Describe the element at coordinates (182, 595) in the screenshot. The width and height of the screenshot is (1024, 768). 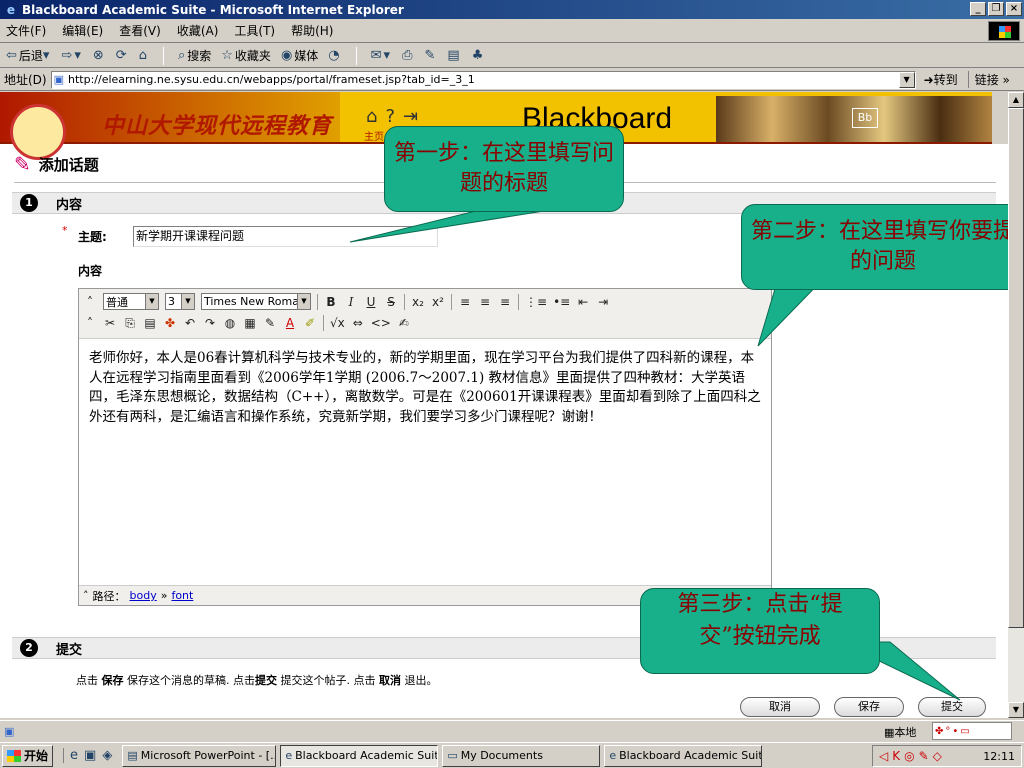
I see `path-font-link: font` at that location.